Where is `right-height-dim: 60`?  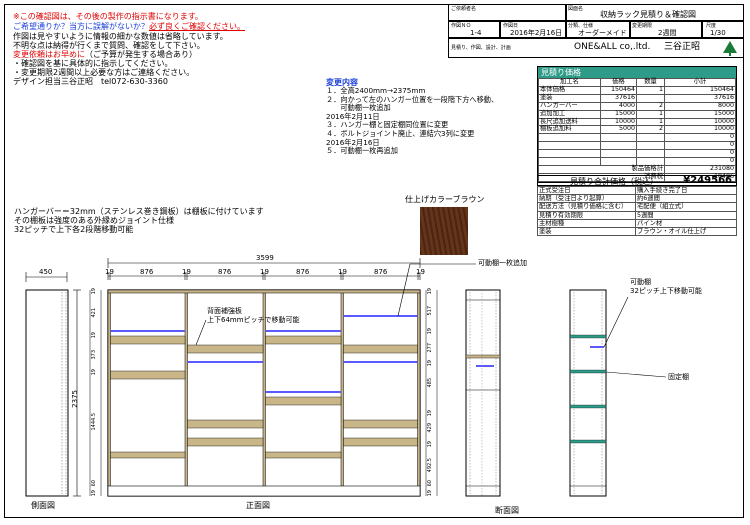
right-height-dim: 60 is located at coordinates (430, 483).